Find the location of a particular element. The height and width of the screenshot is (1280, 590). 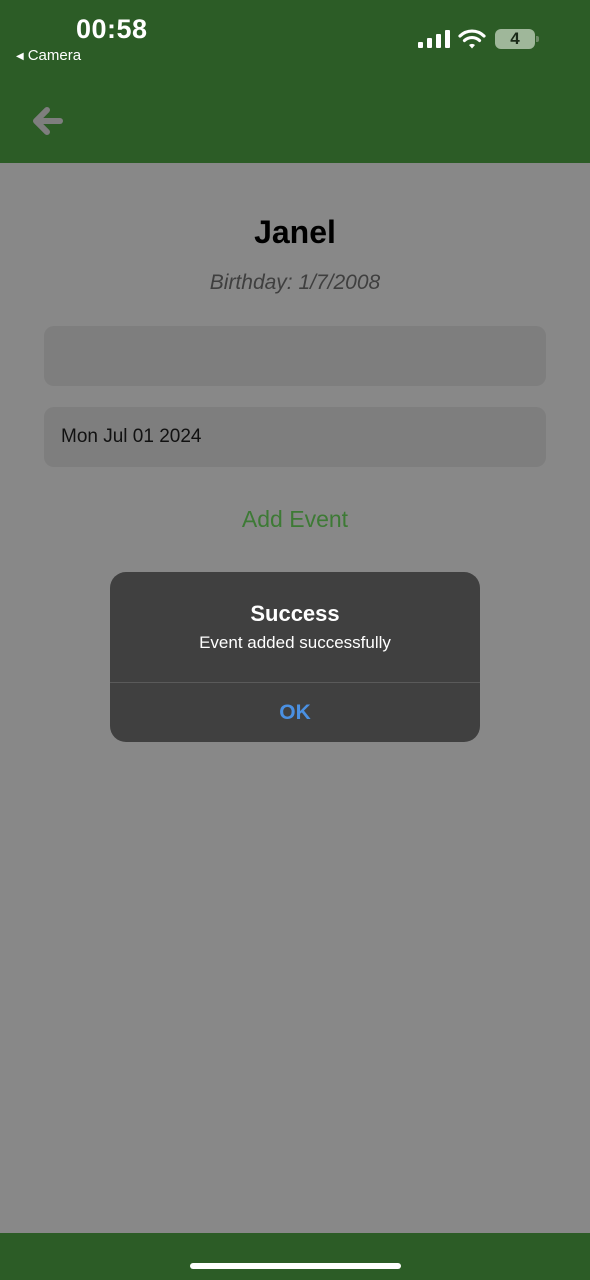

alert-title: Success is located at coordinates (295, 613).